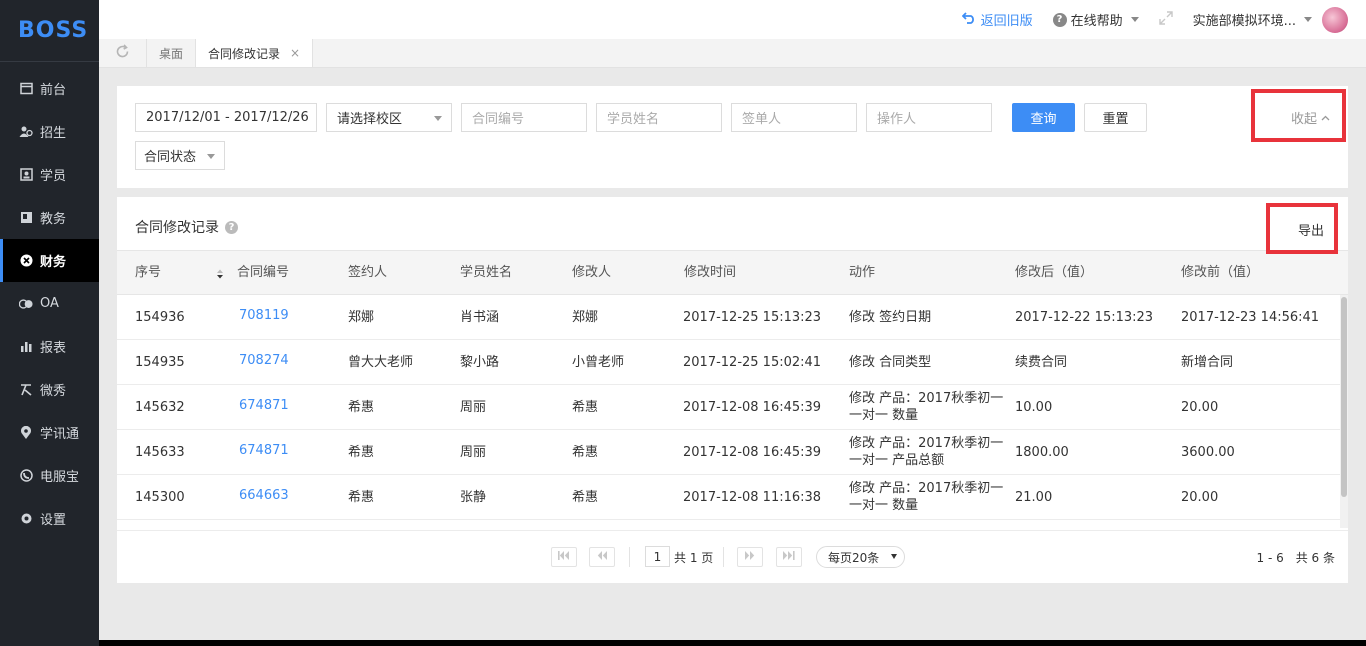 The width and height of the screenshot is (1366, 646). Describe the element at coordinates (53, 262) in the screenshot. I see `sidebar-item-label: 财务` at that location.